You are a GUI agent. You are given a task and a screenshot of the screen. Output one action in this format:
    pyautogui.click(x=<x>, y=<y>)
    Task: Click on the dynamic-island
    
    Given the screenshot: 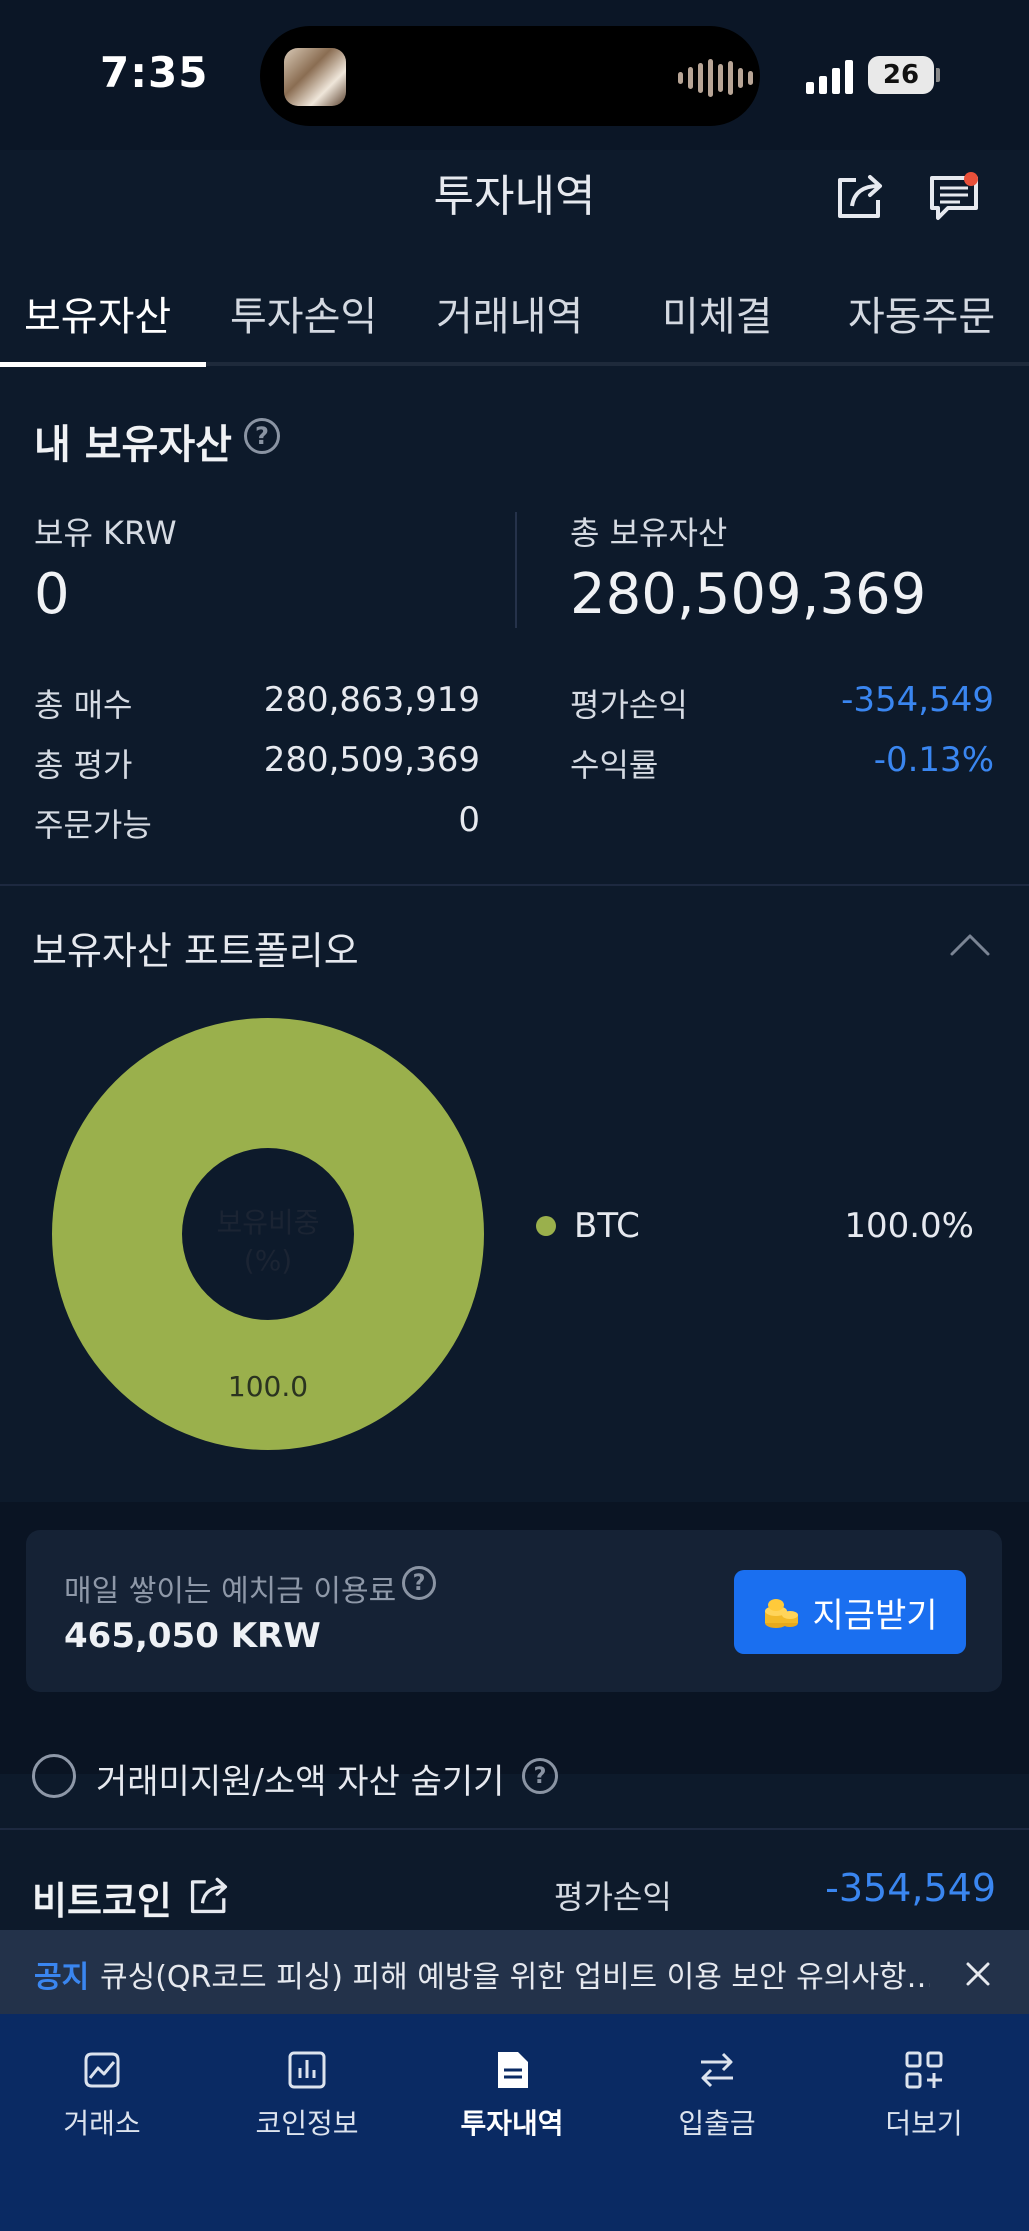 What is the action you would take?
    pyautogui.click(x=510, y=76)
    